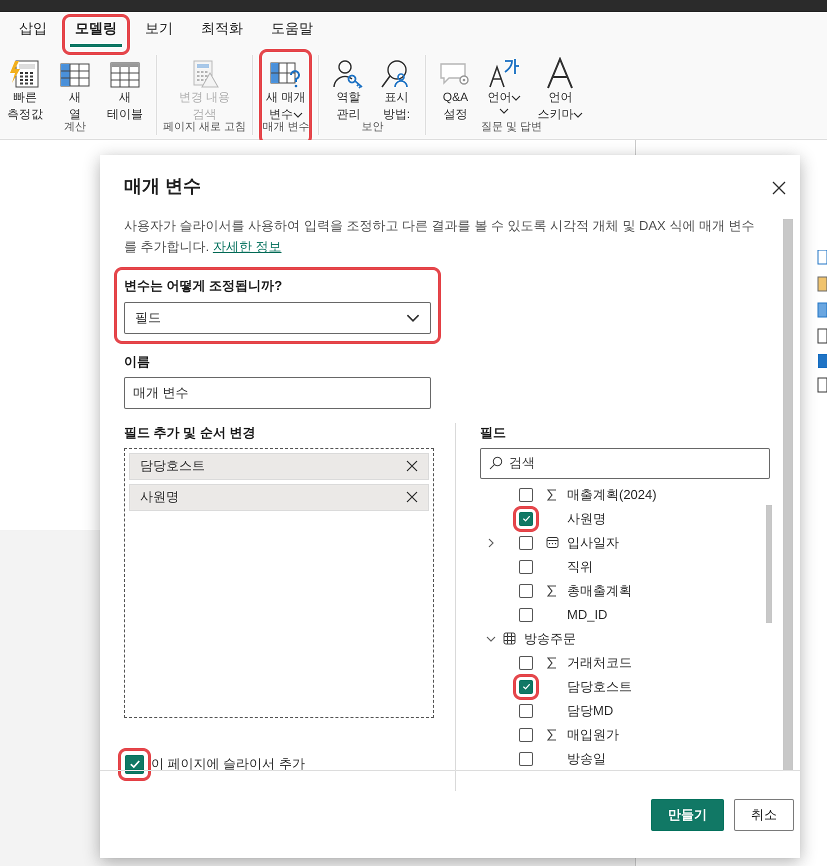 This screenshot has width=827, height=866. What do you see at coordinates (204, 127) in the screenshot?
I see `group-label: 페이지 새로 고침` at bounding box center [204, 127].